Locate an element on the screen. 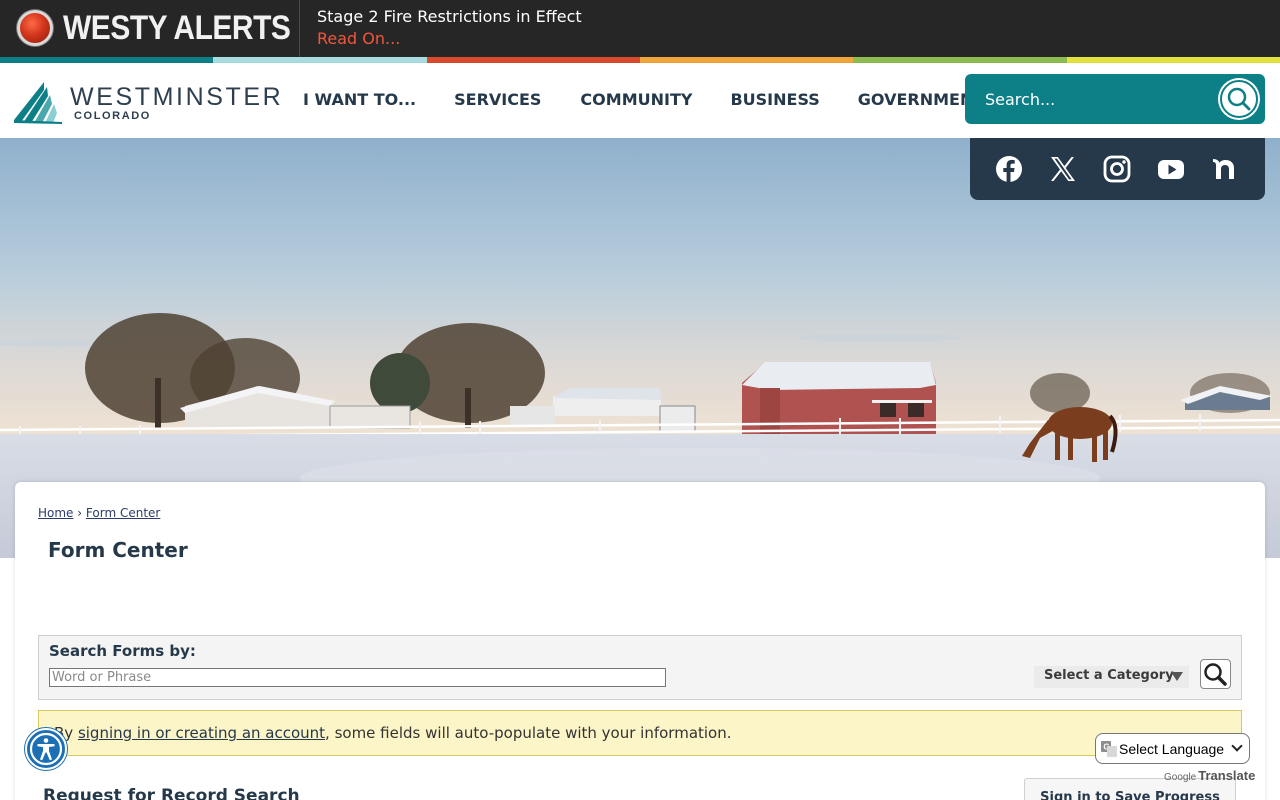 The width and height of the screenshot is (1280, 800). forms-search-button is located at coordinates (1215, 674).